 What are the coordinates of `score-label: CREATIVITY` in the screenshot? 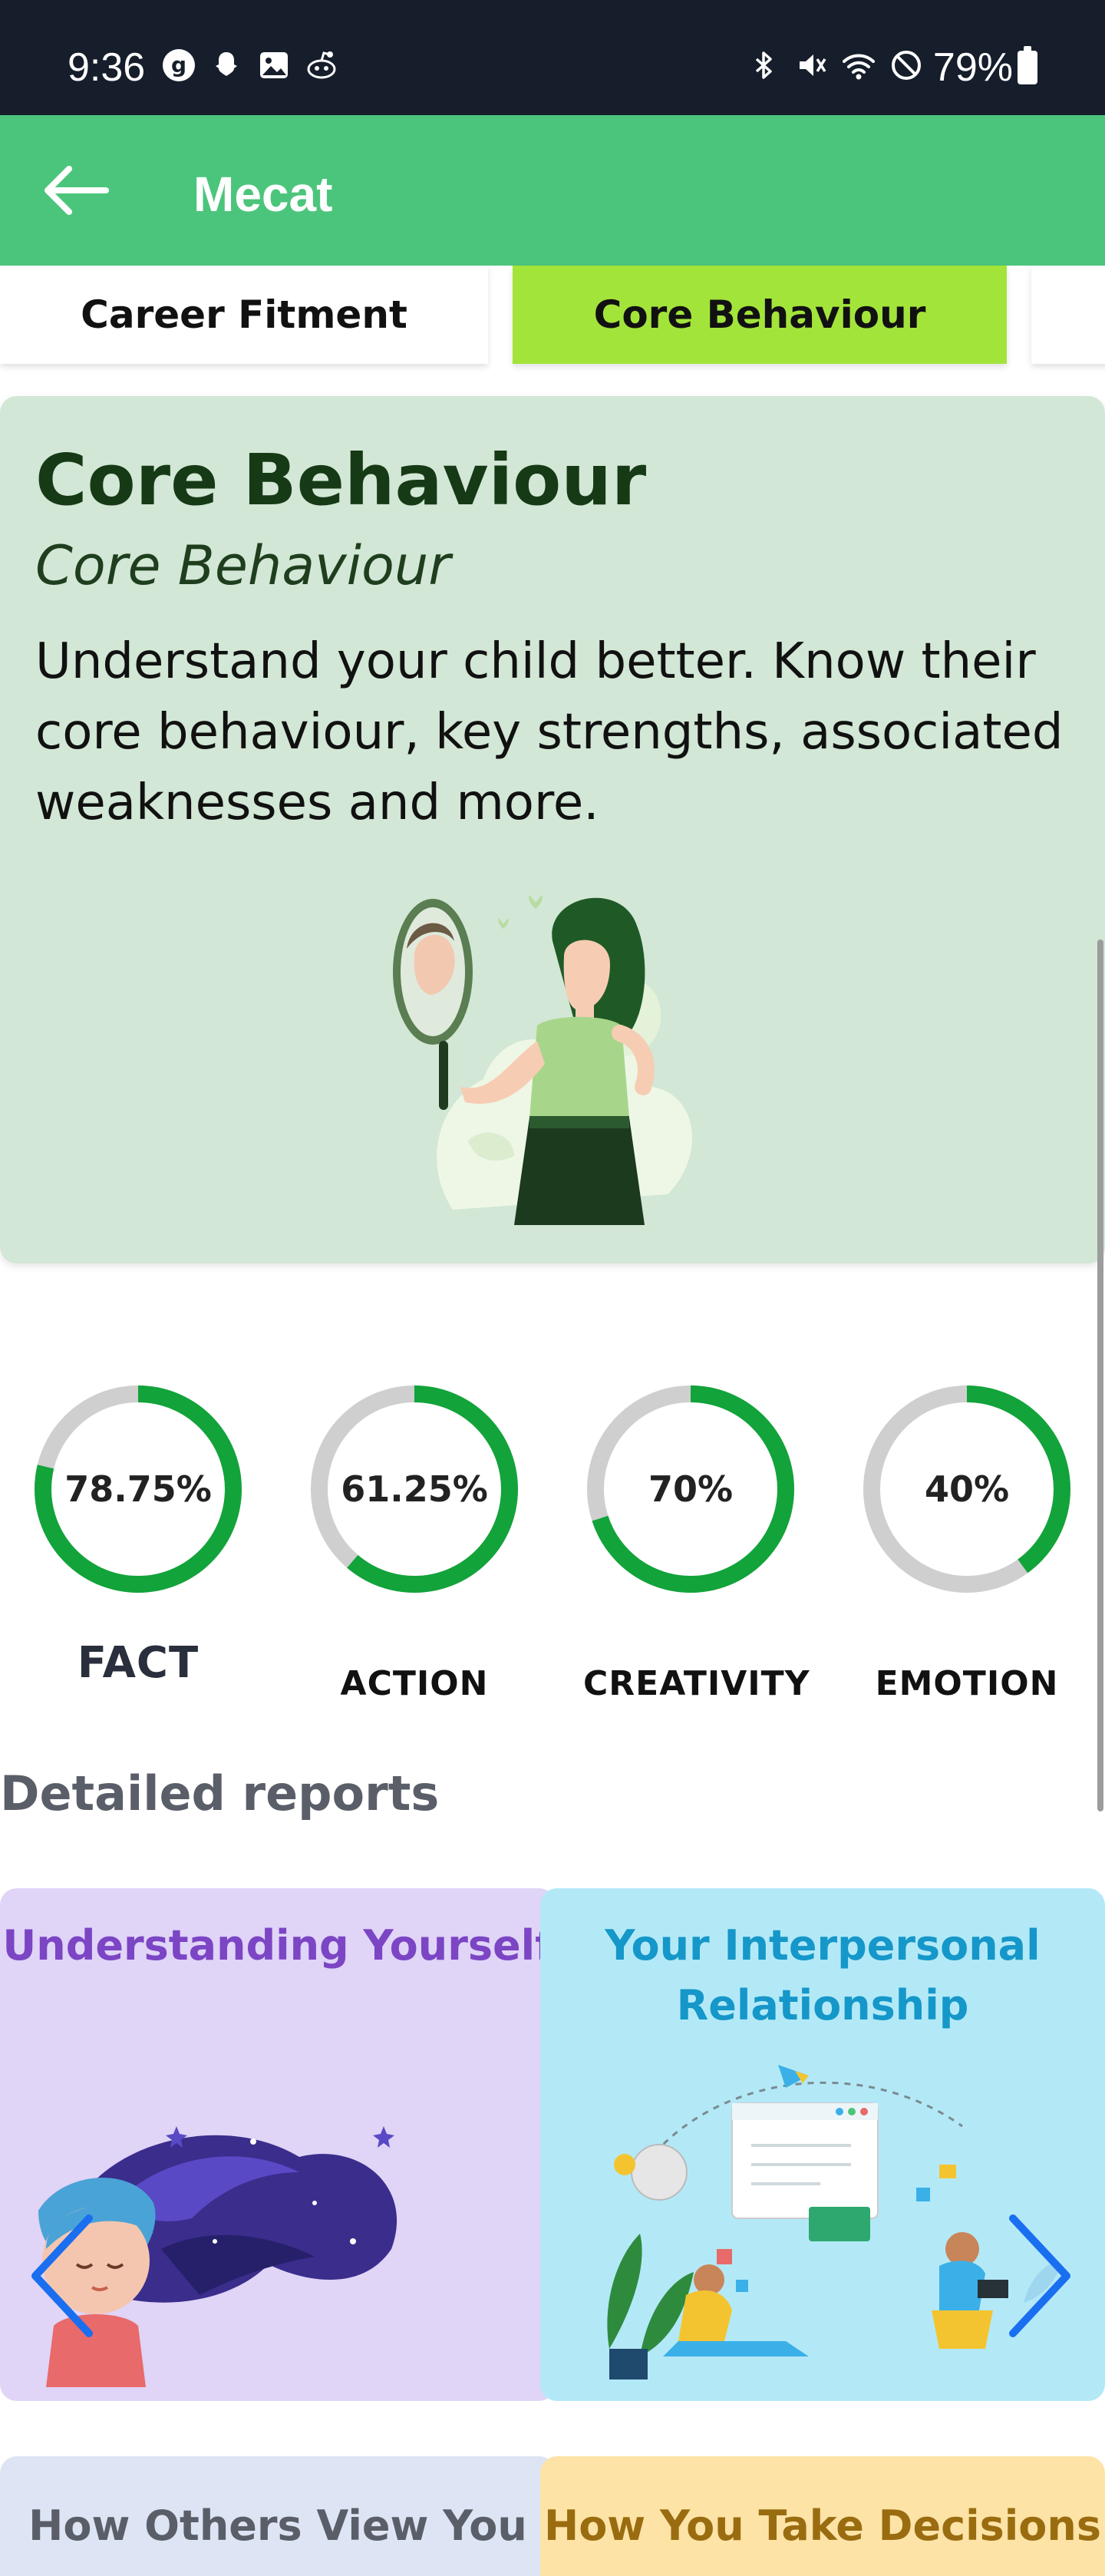 It's located at (696, 1684).